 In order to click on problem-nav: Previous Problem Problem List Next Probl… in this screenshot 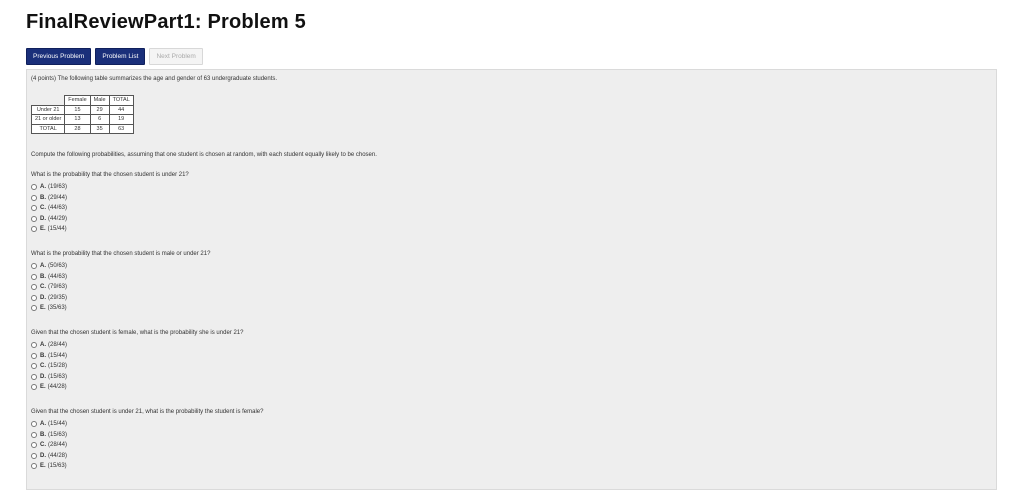, I will do `click(114, 56)`.